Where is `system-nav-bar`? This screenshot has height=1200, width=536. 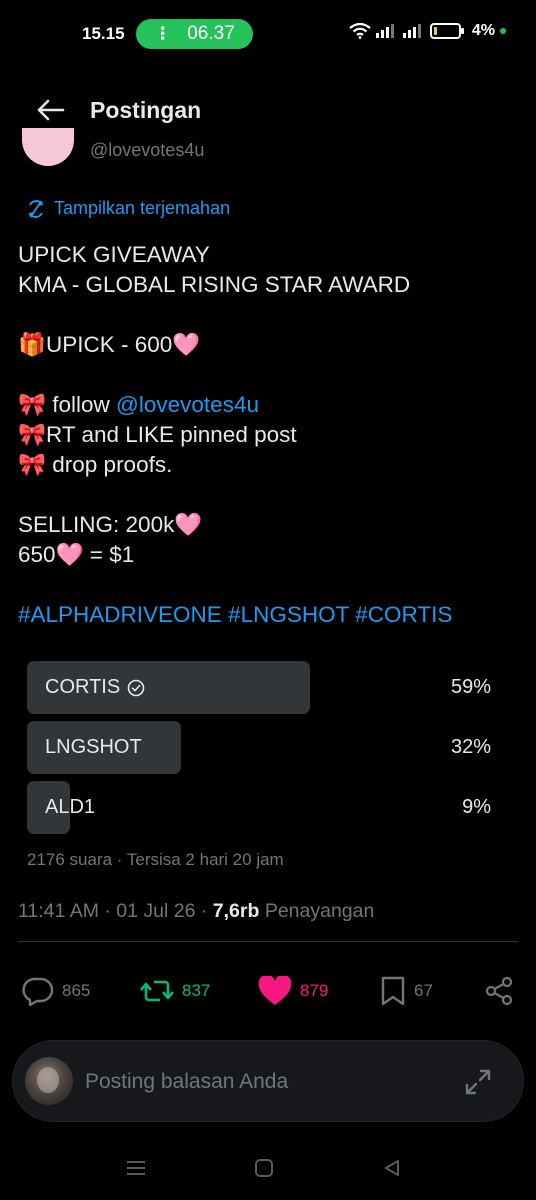 system-nav-bar is located at coordinates (268, 1168).